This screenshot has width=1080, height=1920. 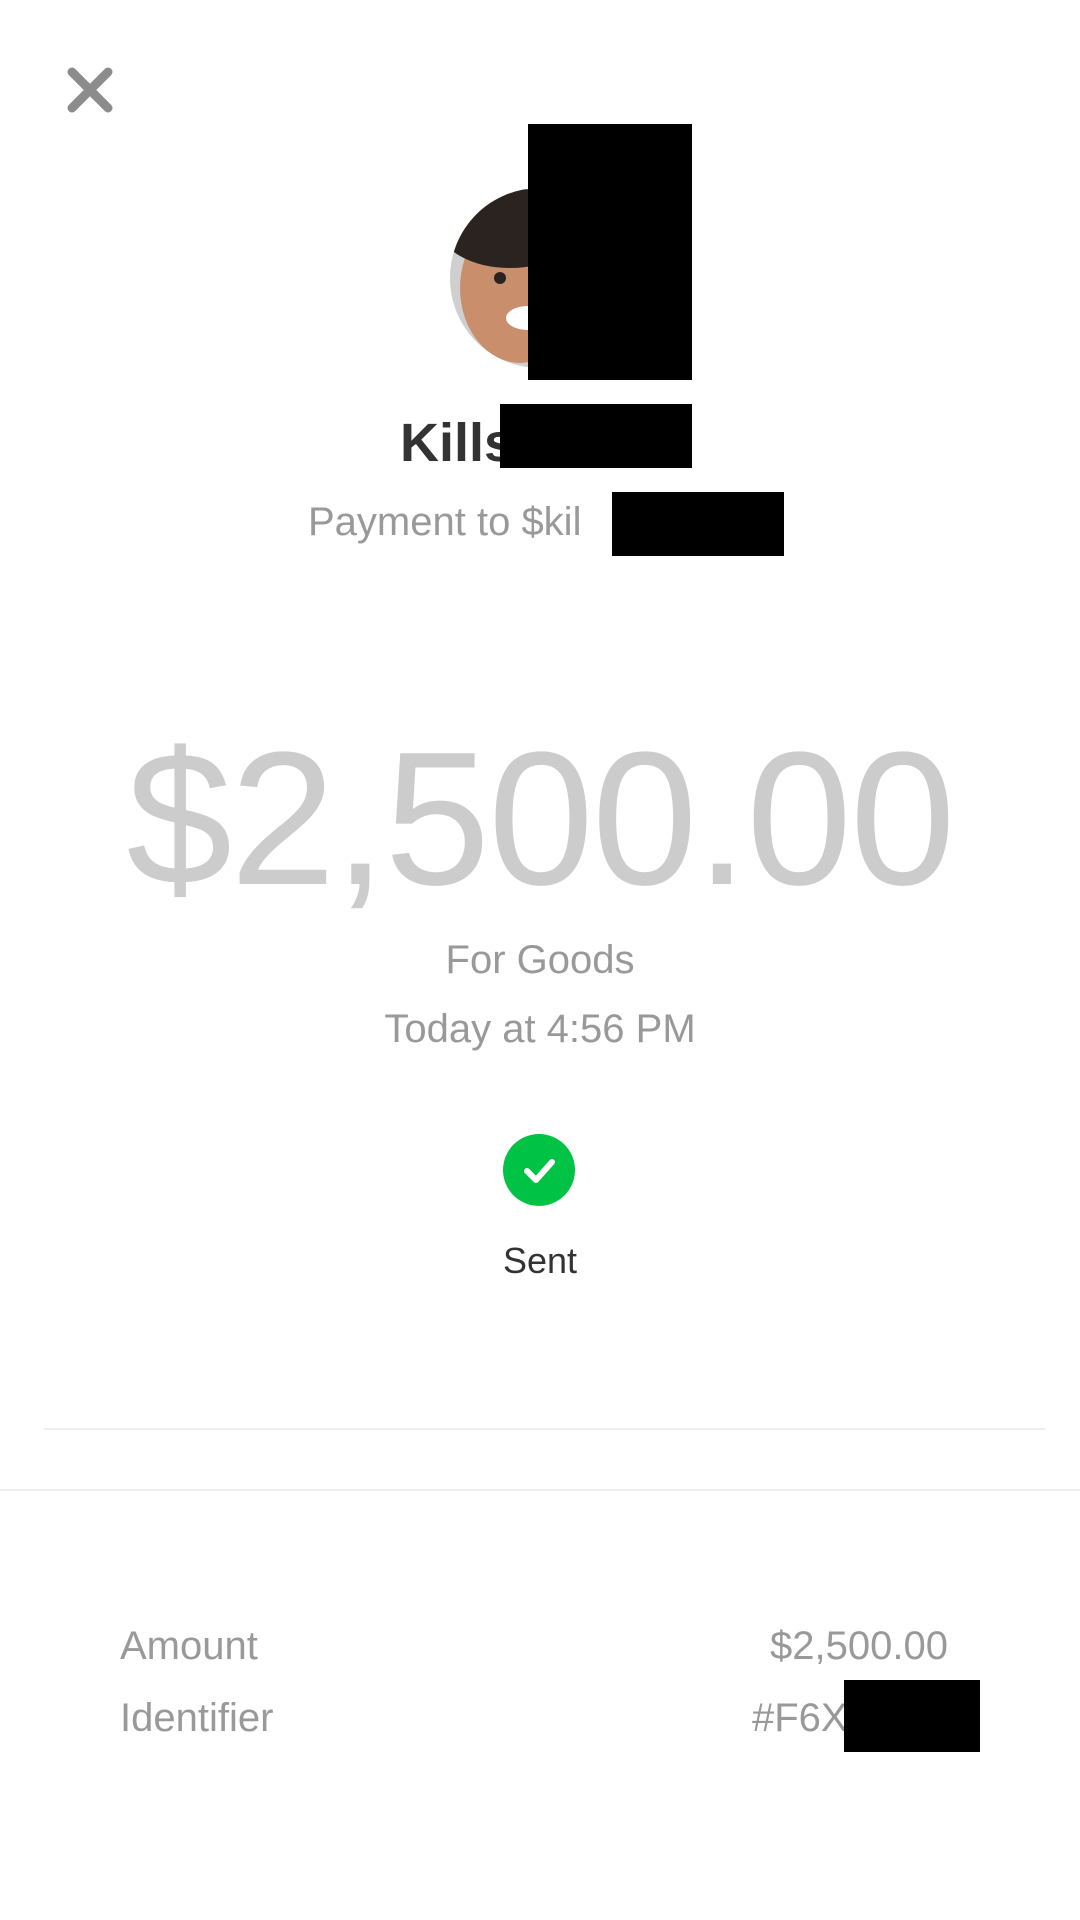 I want to click on identifier-value: #F6X, so click(x=800, y=1718).